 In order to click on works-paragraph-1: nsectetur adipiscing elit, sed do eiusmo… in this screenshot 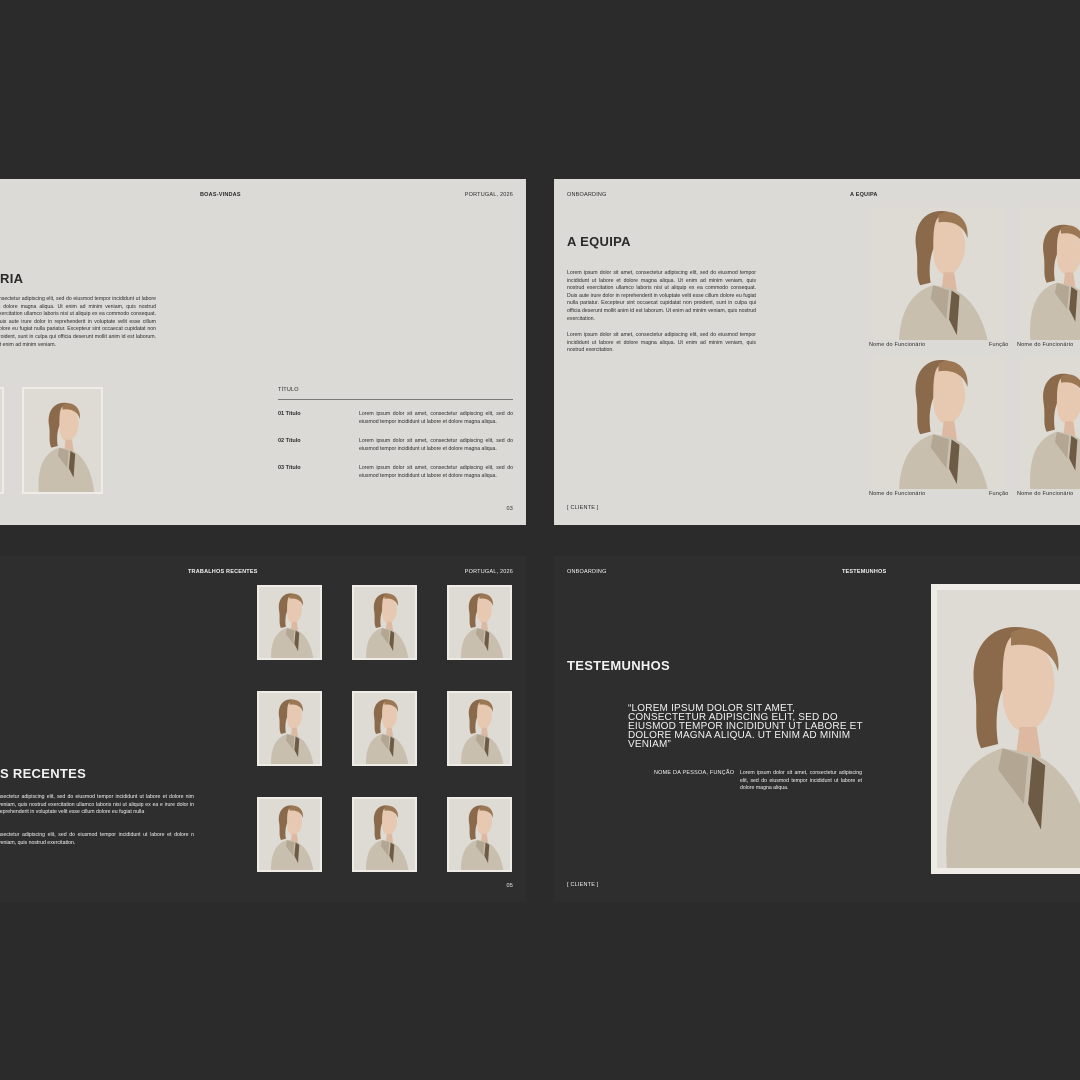, I will do `click(97, 805)`.